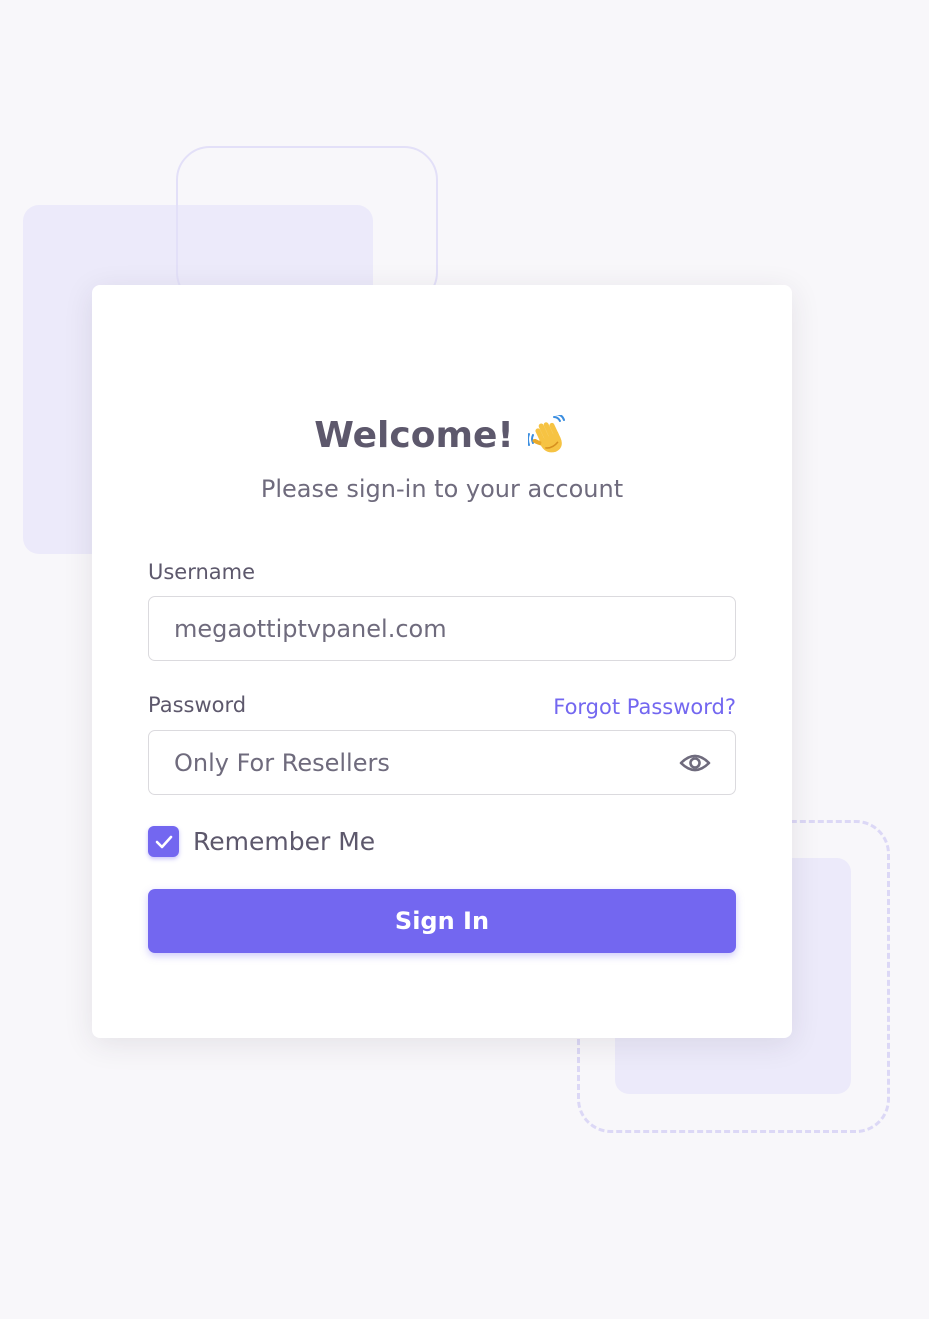 The height and width of the screenshot is (1319, 929). I want to click on forgot-password-link: Forgot Password?, so click(644, 707).